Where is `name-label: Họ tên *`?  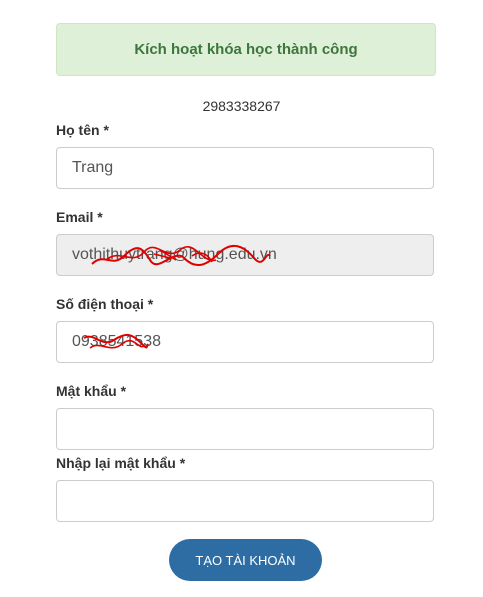 name-label: Họ tên * is located at coordinates (82, 130).